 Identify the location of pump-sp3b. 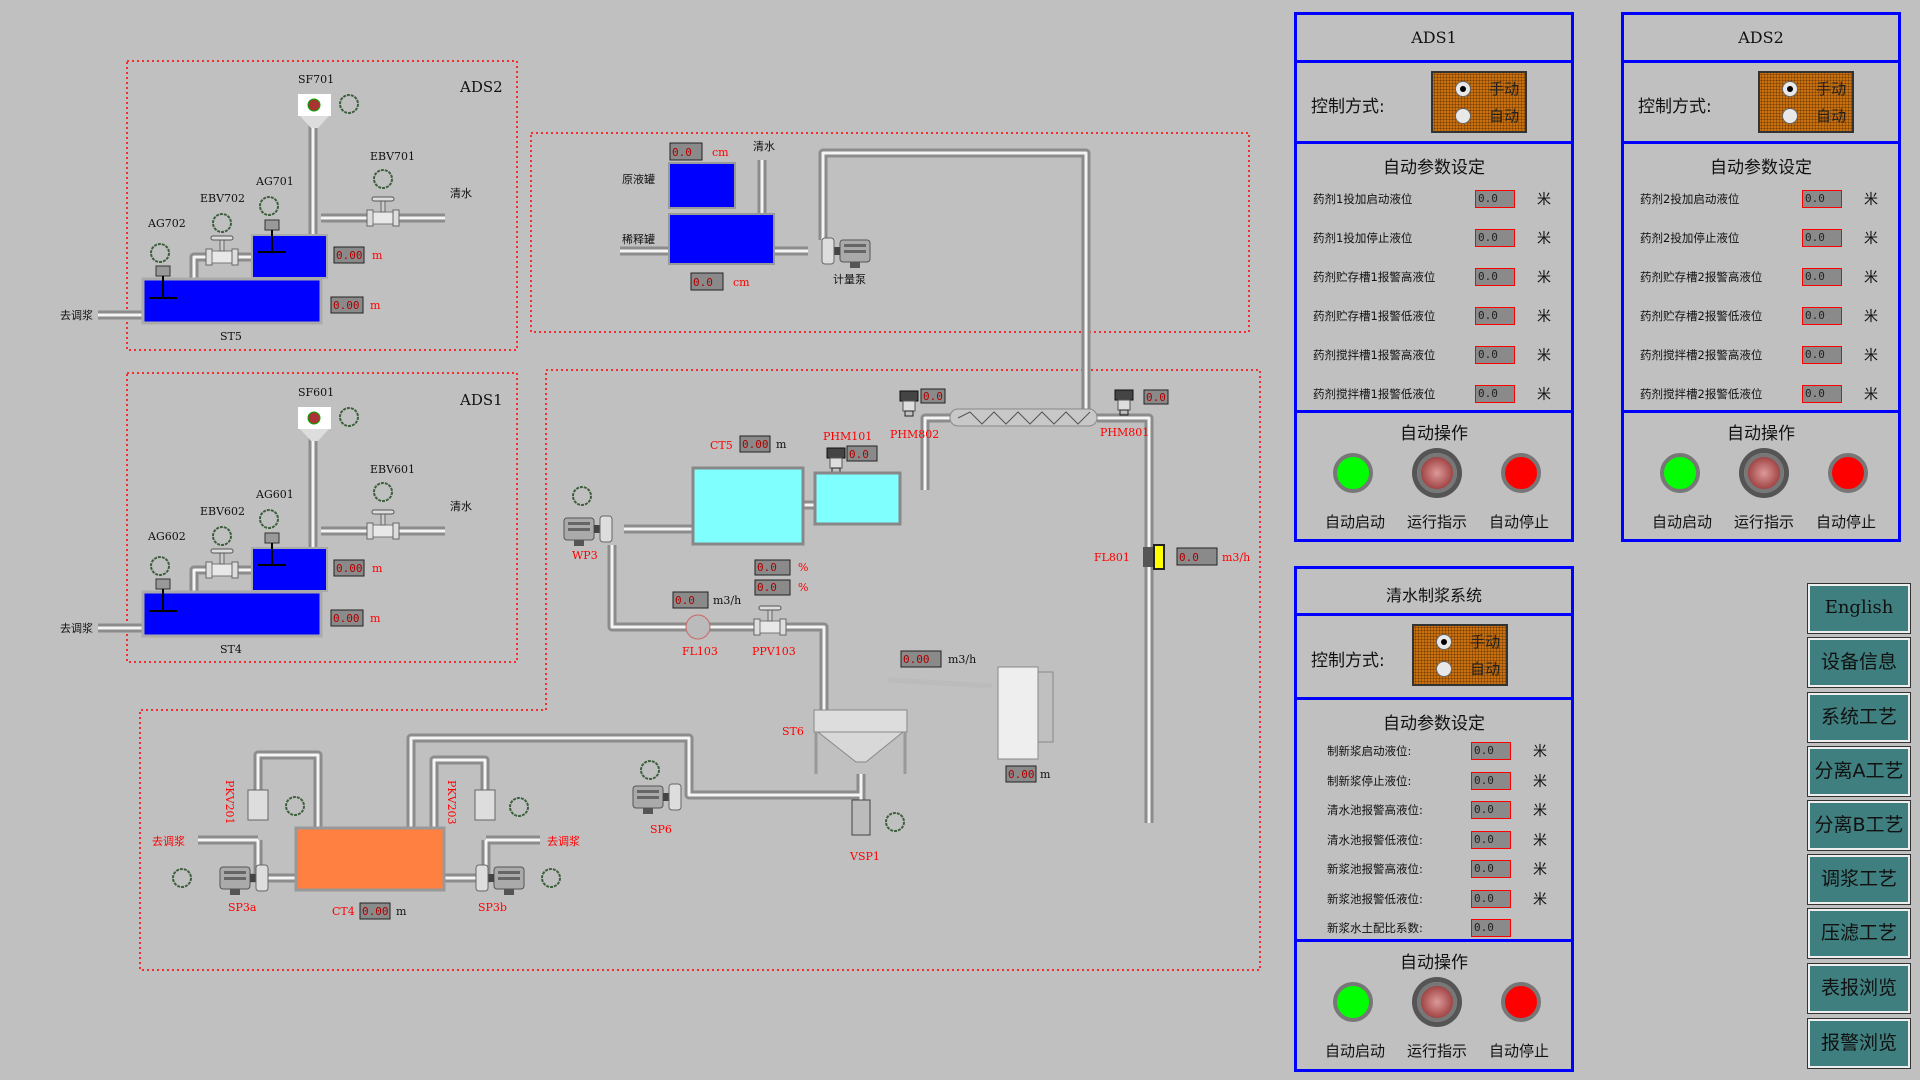
(500, 880).